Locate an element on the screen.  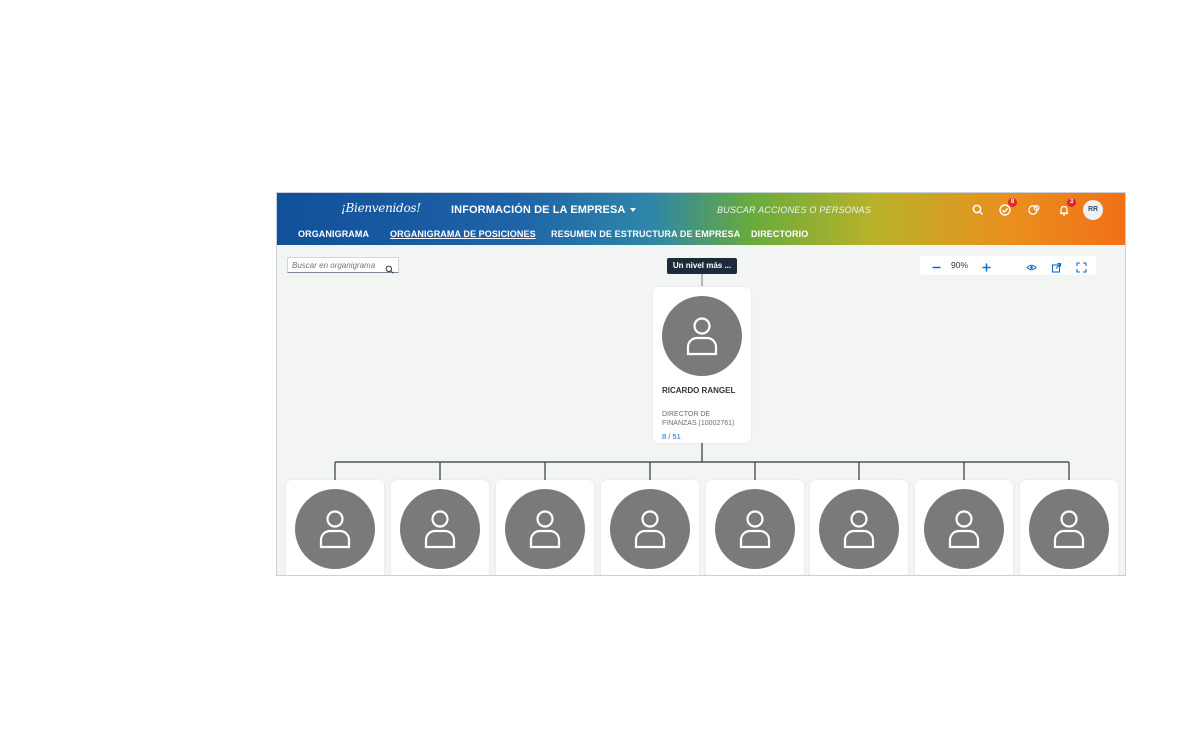
manager-name: RICARDO RANGEL is located at coordinates (699, 390).